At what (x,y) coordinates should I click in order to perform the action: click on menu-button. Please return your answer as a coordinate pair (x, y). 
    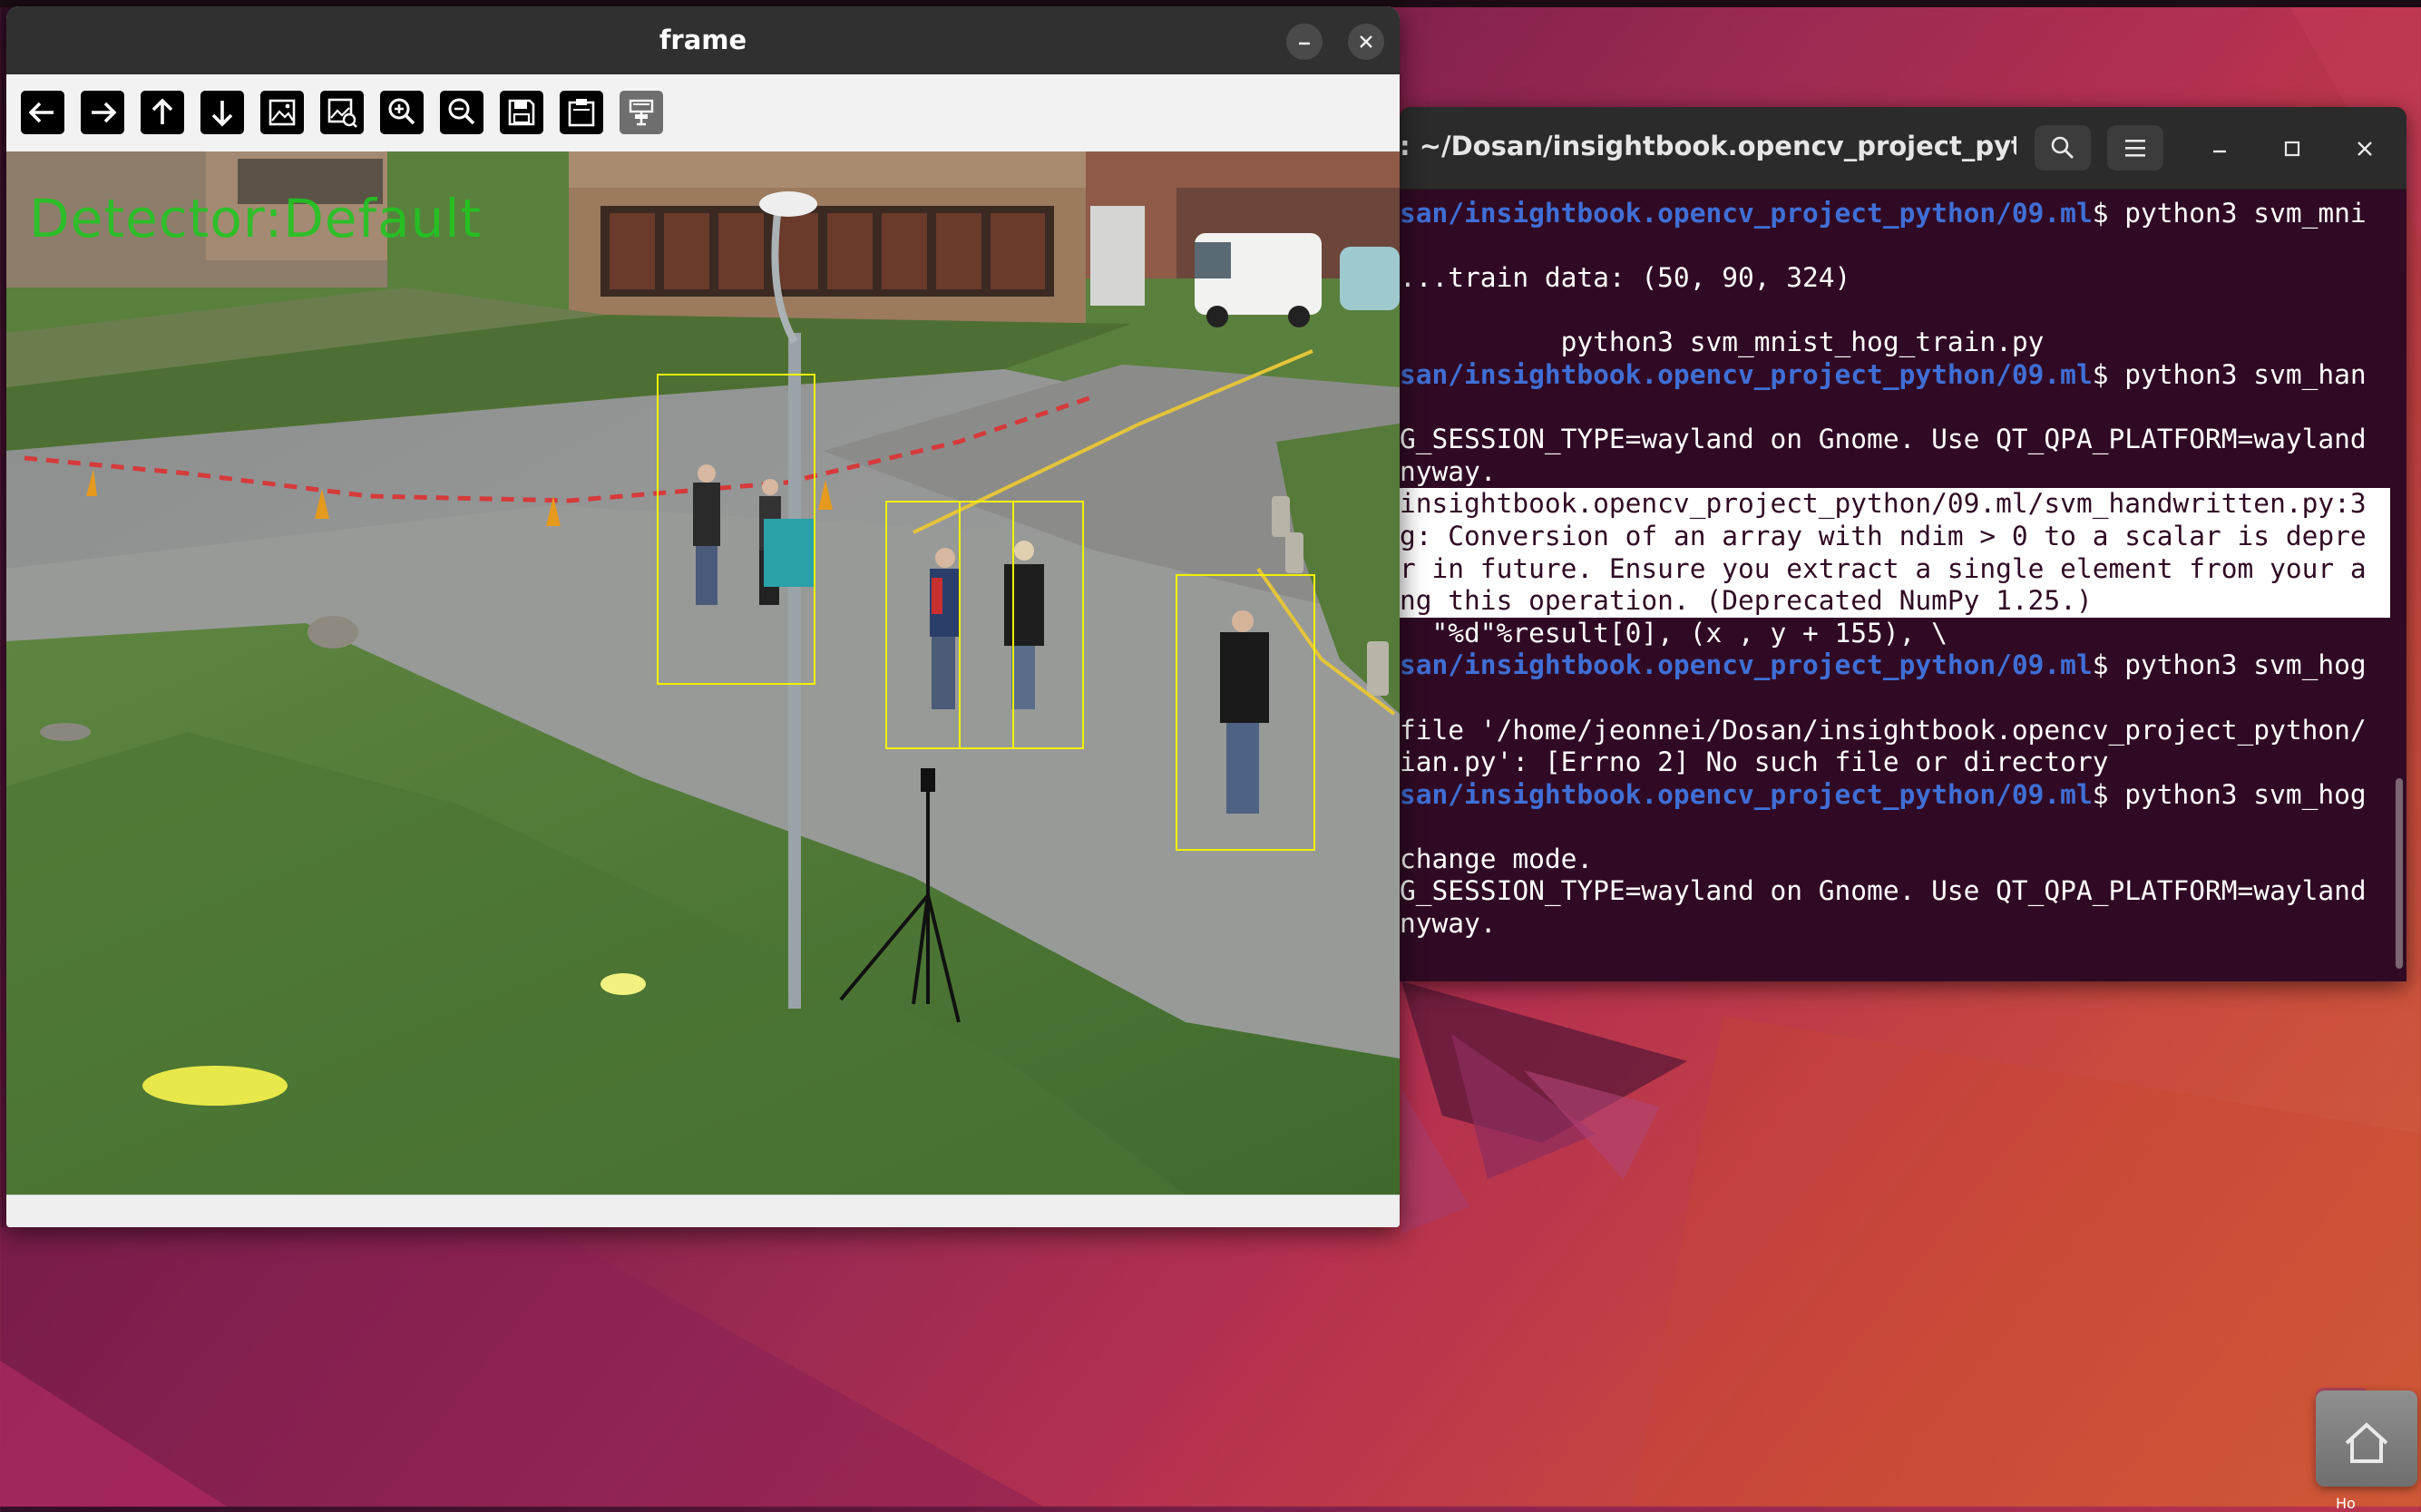
    Looking at the image, I should click on (2135, 148).